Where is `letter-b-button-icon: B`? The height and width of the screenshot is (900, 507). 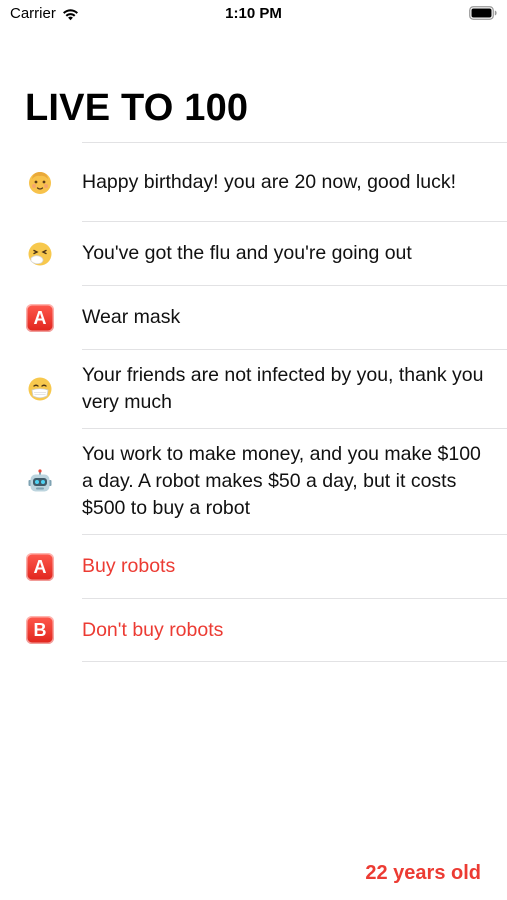 letter-b-button-icon: B is located at coordinates (40, 630).